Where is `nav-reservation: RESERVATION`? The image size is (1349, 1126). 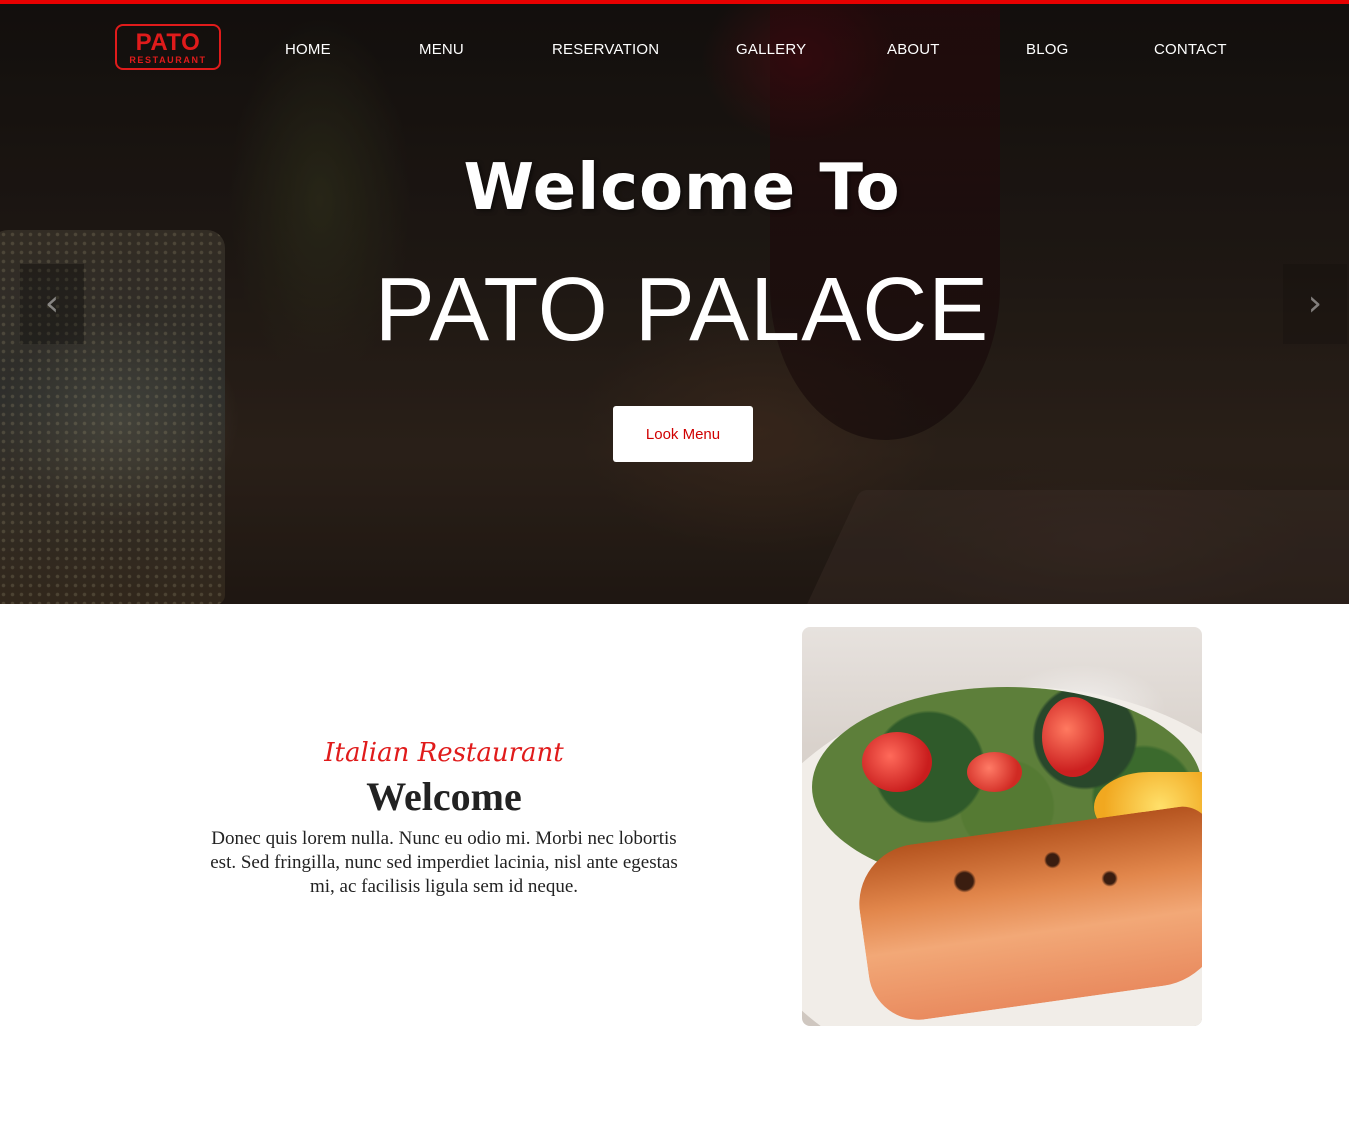
nav-reservation: RESERVATION is located at coordinates (605, 50).